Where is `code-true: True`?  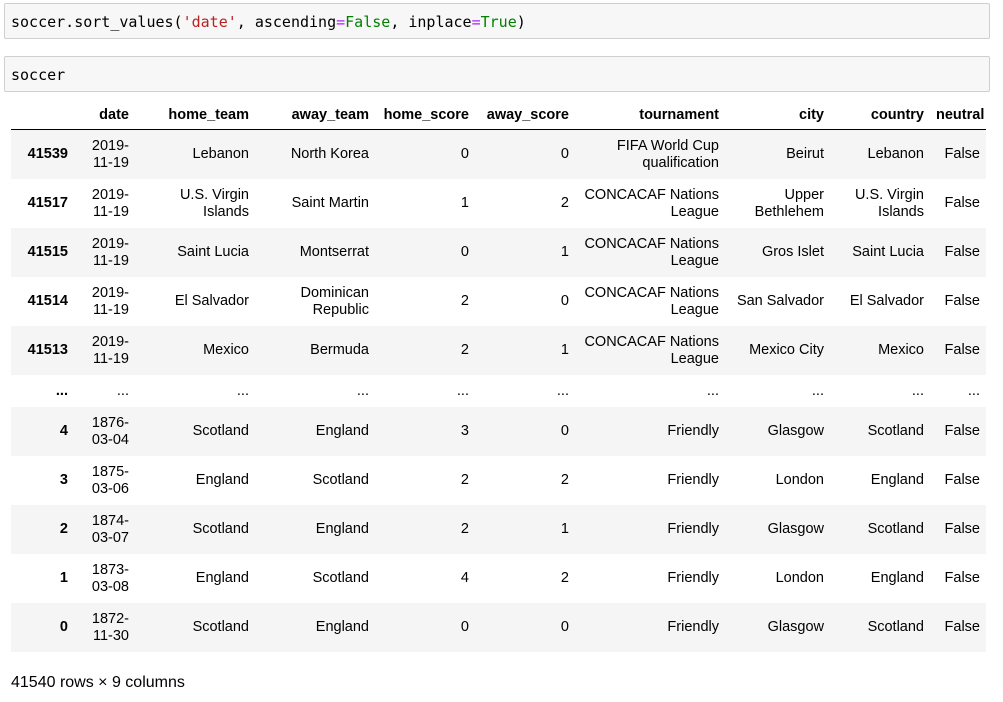
code-true: True is located at coordinates (498, 22).